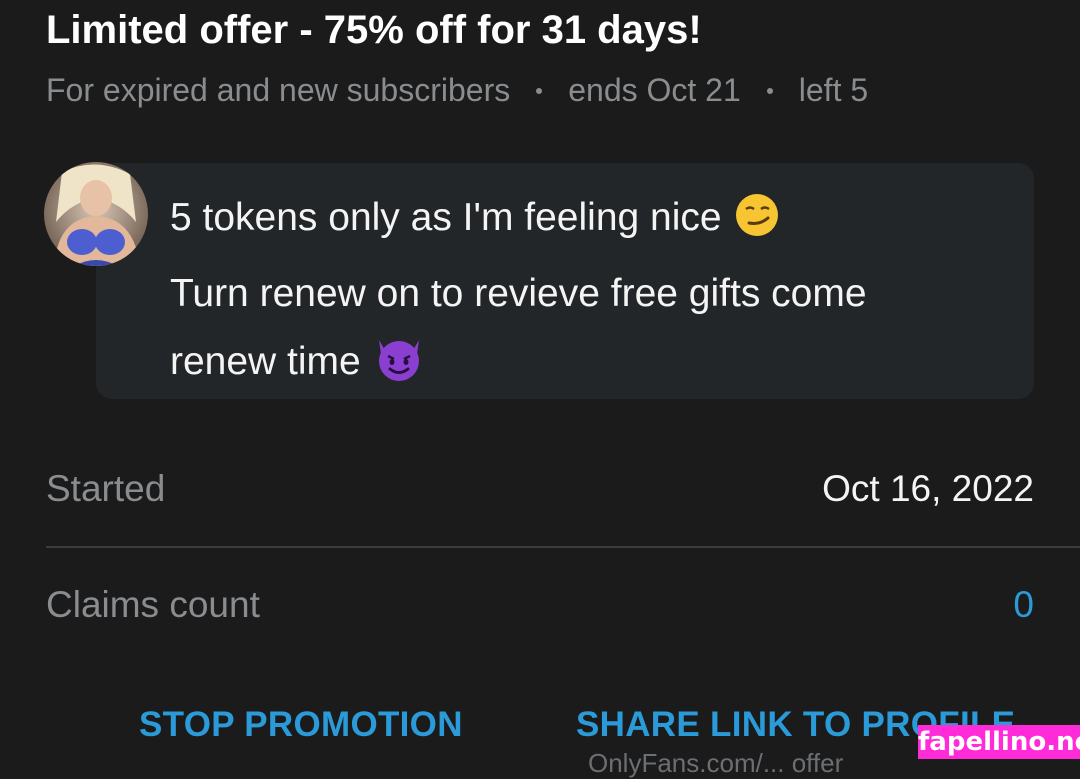 Image resolution: width=1080 pixels, height=779 pixels. Describe the element at coordinates (399, 370) in the screenshot. I see `smiling-devil-icon` at that location.